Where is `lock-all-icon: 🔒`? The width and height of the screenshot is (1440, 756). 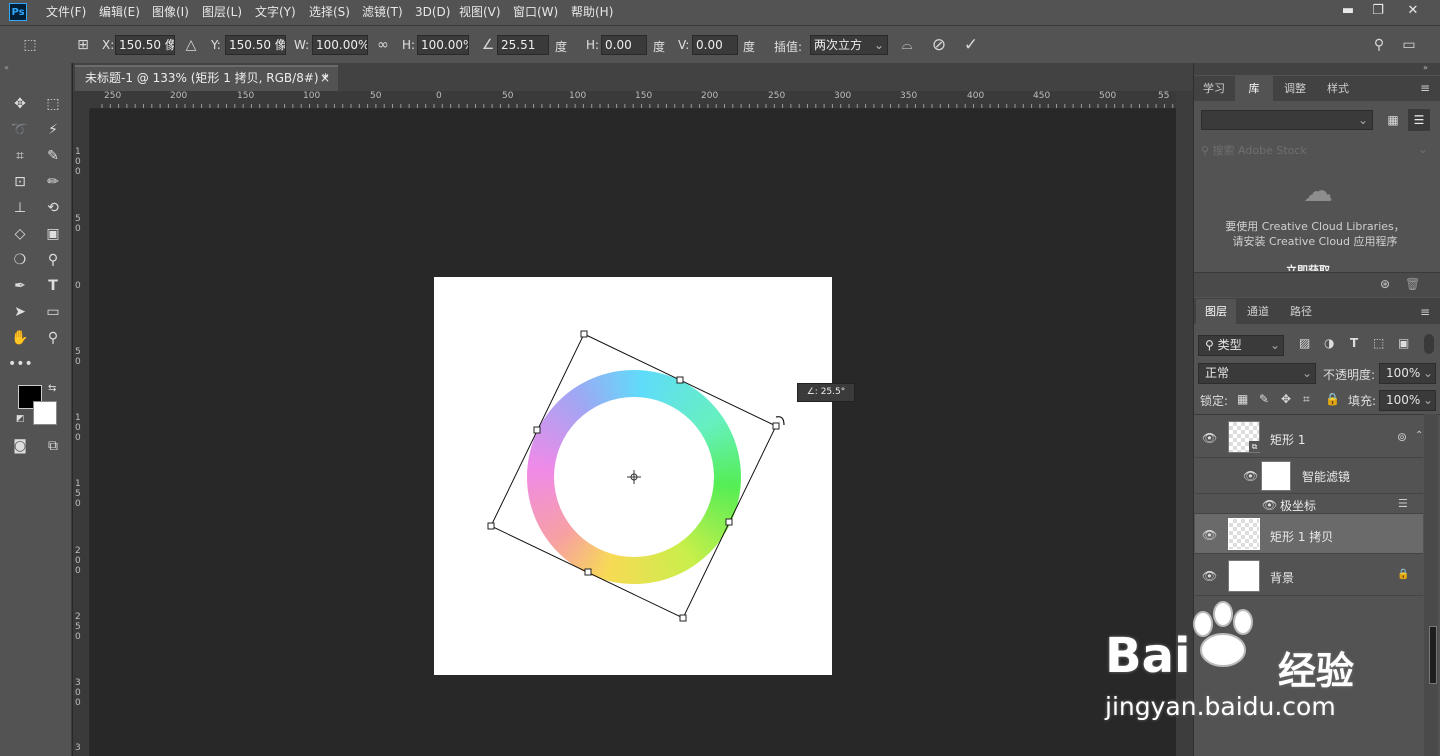 lock-all-icon: 🔒 is located at coordinates (1332, 399).